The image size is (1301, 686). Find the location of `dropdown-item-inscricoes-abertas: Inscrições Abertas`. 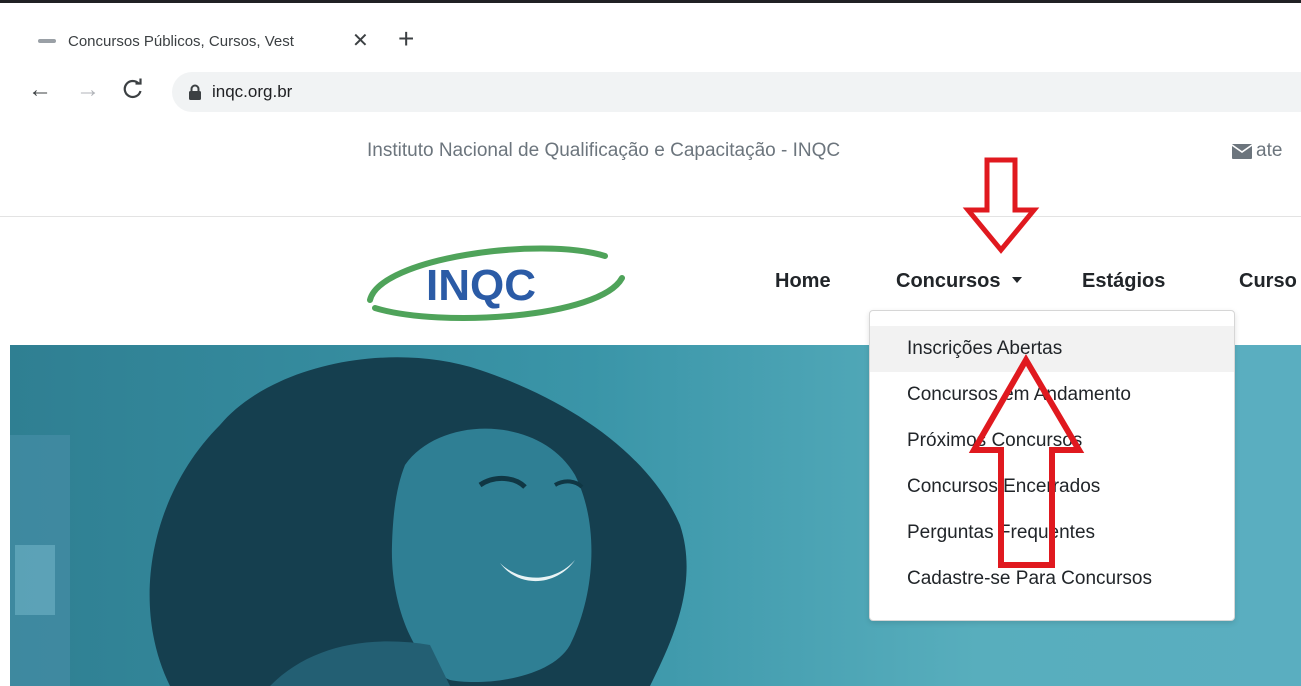

dropdown-item-inscricoes-abertas: Inscrições Abertas is located at coordinates (1052, 349).